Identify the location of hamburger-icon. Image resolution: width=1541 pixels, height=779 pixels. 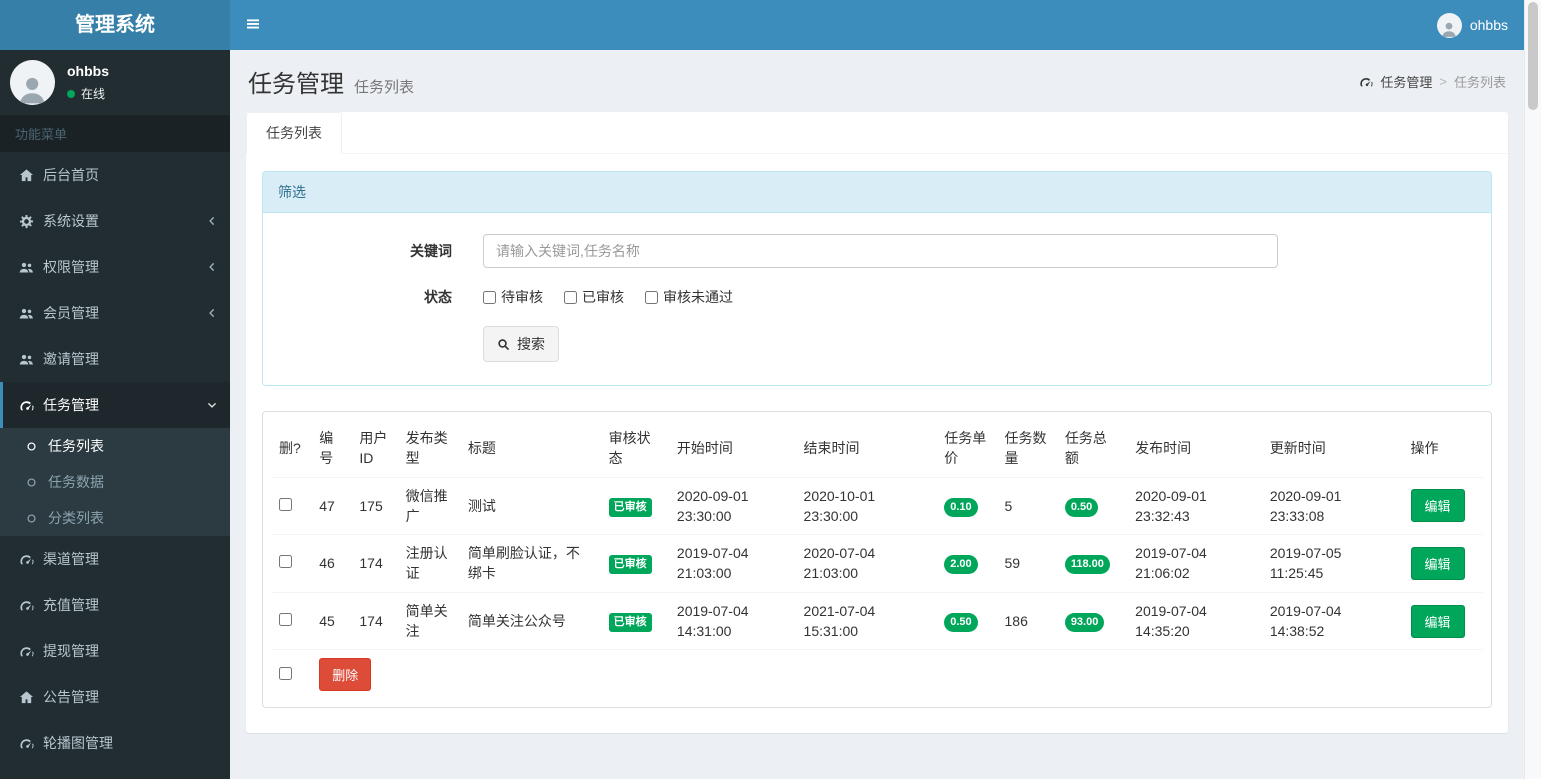
(253, 25).